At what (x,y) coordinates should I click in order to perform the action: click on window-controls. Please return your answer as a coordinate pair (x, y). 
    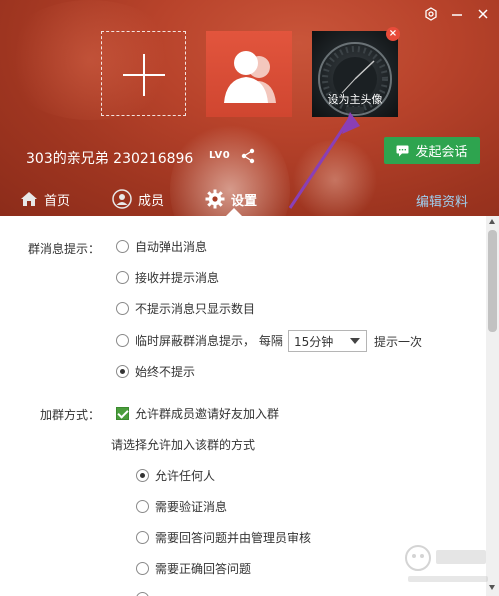
    Looking at the image, I should click on (457, 14).